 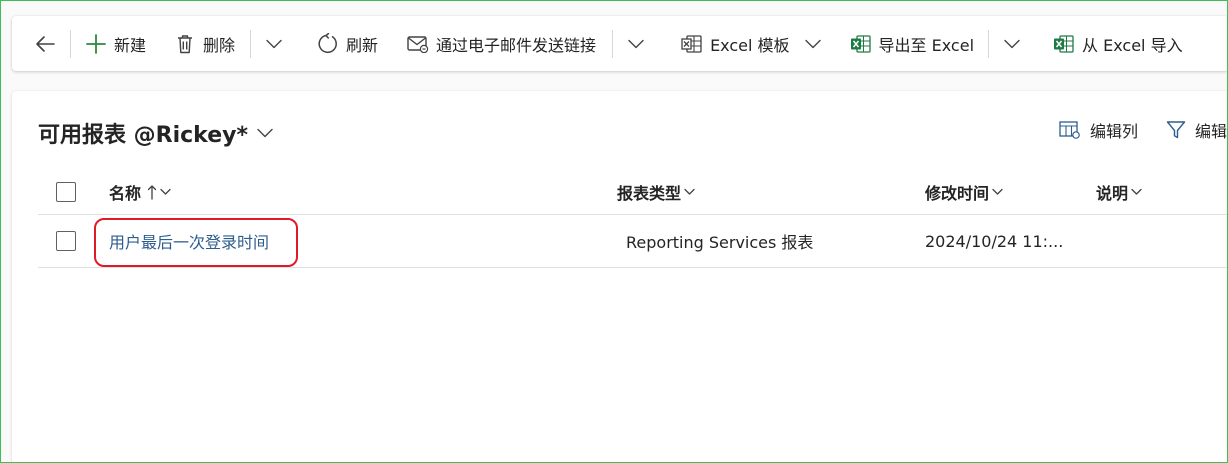 I want to click on edit-columns-label: 编辑列, so click(x=1114, y=131).